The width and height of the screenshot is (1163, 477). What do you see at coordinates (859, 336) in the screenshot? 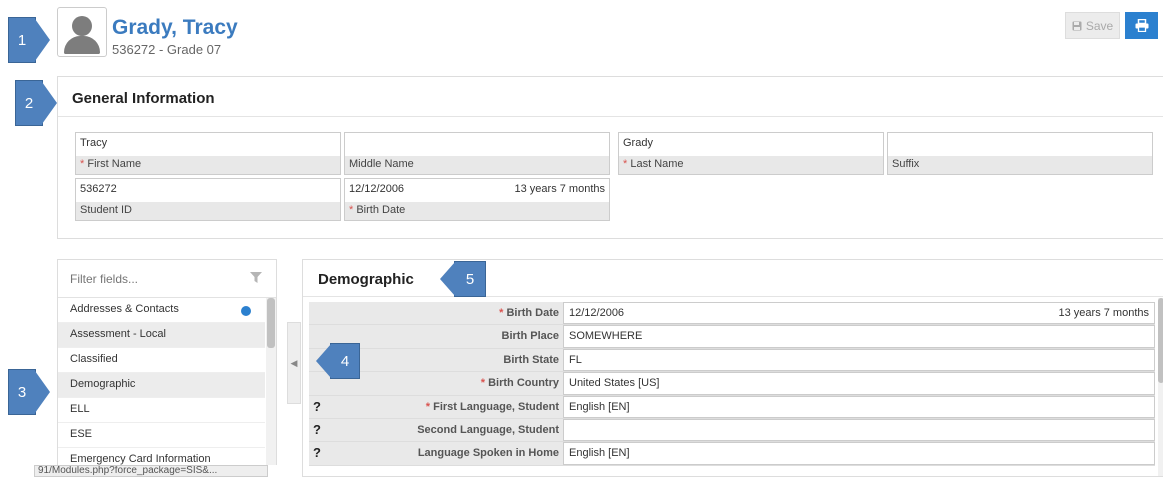
I see `field-value: SOMEWHERE` at bounding box center [859, 336].